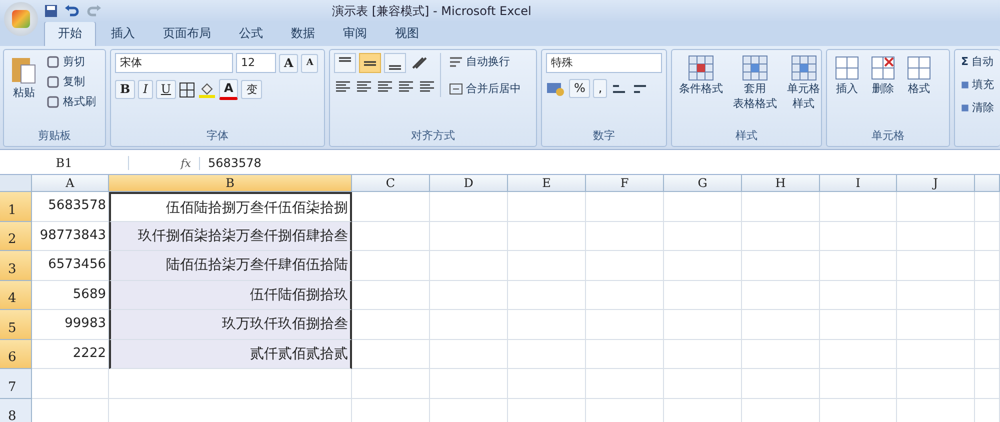  Describe the element at coordinates (230, 236) in the screenshot. I see `table-cell: 玖仟捌佰柒拾柒万叁仟捌佰肆拾叁` at that location.